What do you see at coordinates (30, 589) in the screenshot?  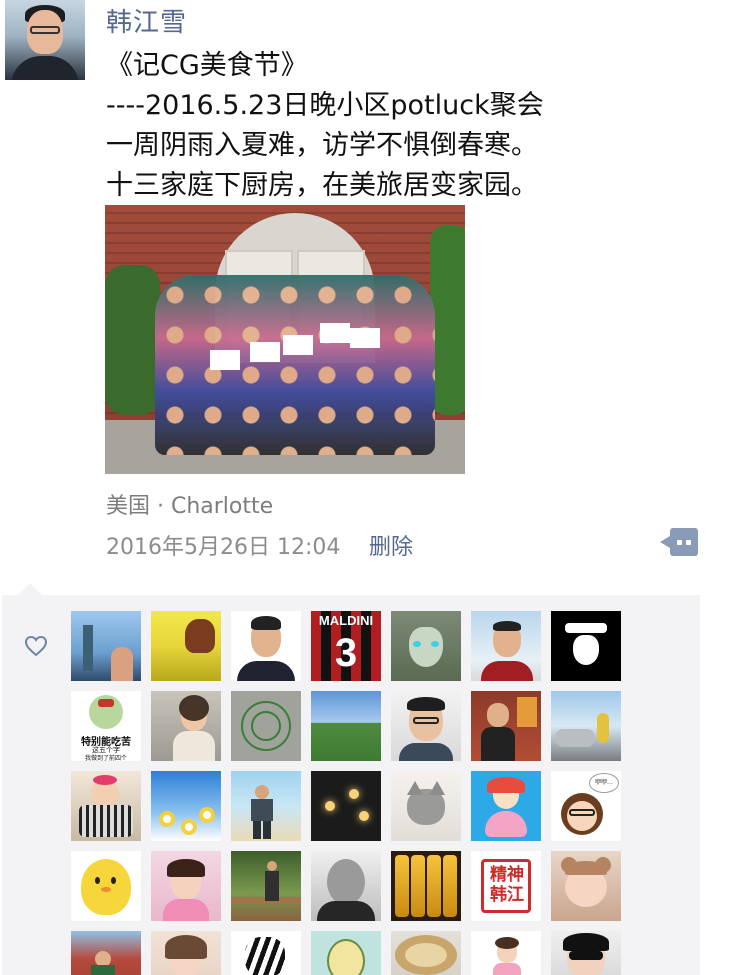 I see `likes-panel-arrow` at bounding box center [30, 589].